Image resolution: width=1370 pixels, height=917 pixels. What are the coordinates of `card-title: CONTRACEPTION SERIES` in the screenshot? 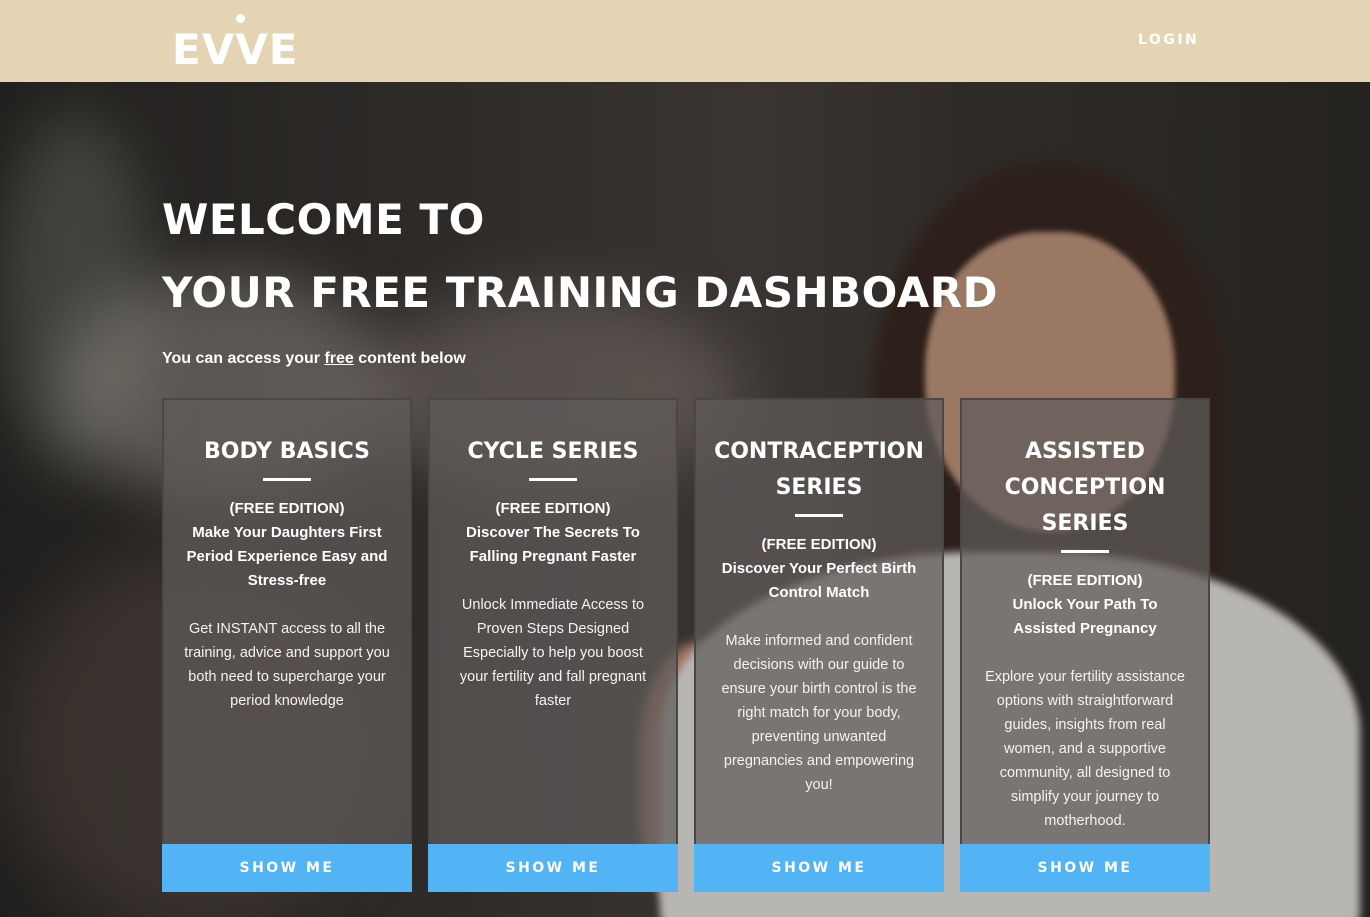 It's located at (819, 469).